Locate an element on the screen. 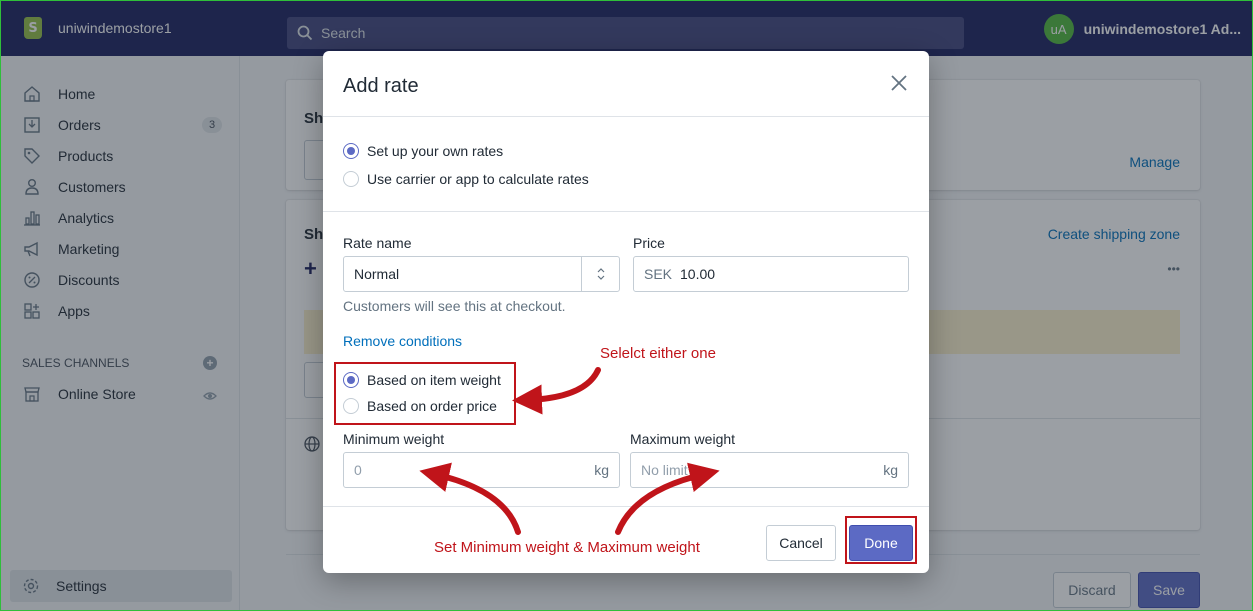  condition-item-weight: Based on item weight is located at coordinates (422, 380).